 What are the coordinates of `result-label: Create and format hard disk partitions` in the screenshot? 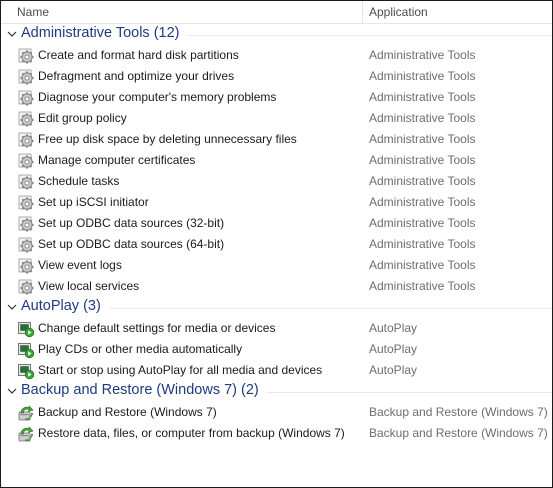 It's located at (138, 55).